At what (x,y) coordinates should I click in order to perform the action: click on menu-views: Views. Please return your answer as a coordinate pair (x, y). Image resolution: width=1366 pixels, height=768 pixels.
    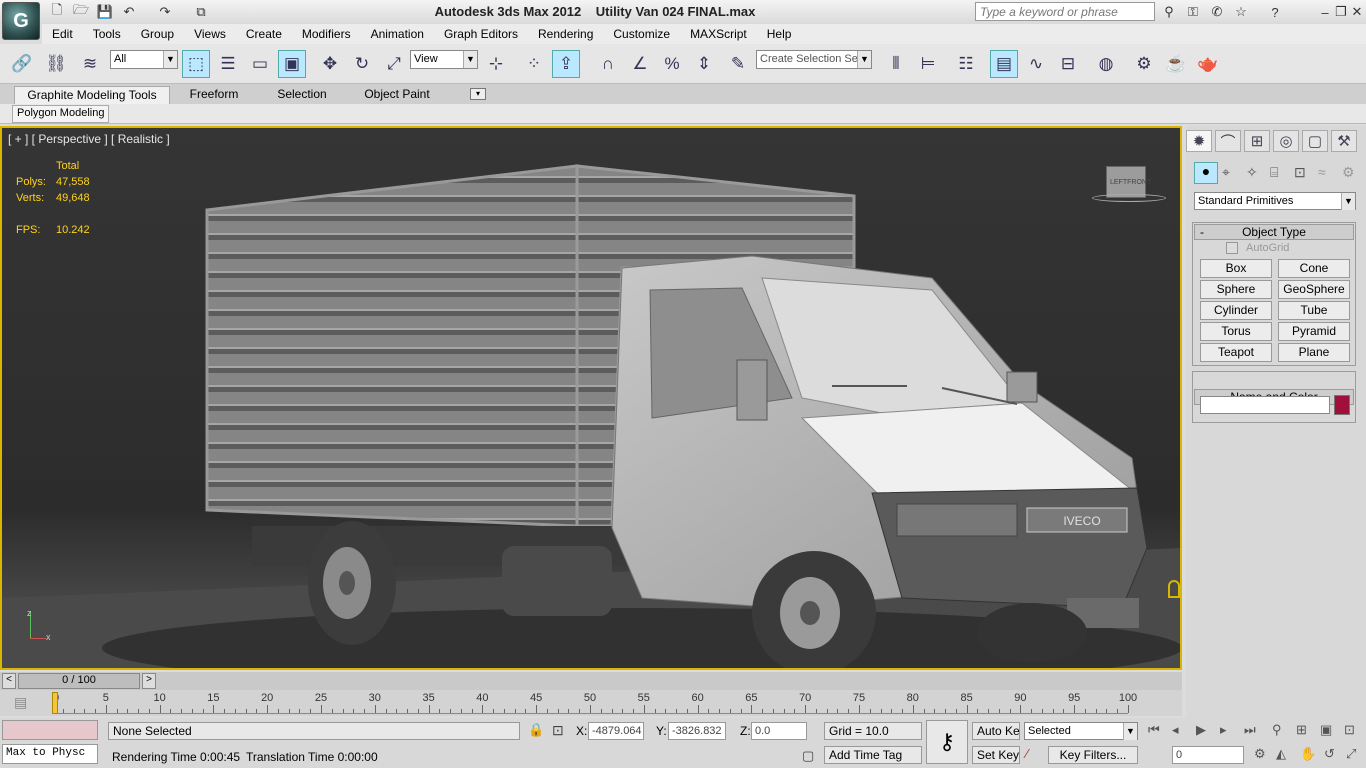
    Looking at the image, I should click on (210, 34).